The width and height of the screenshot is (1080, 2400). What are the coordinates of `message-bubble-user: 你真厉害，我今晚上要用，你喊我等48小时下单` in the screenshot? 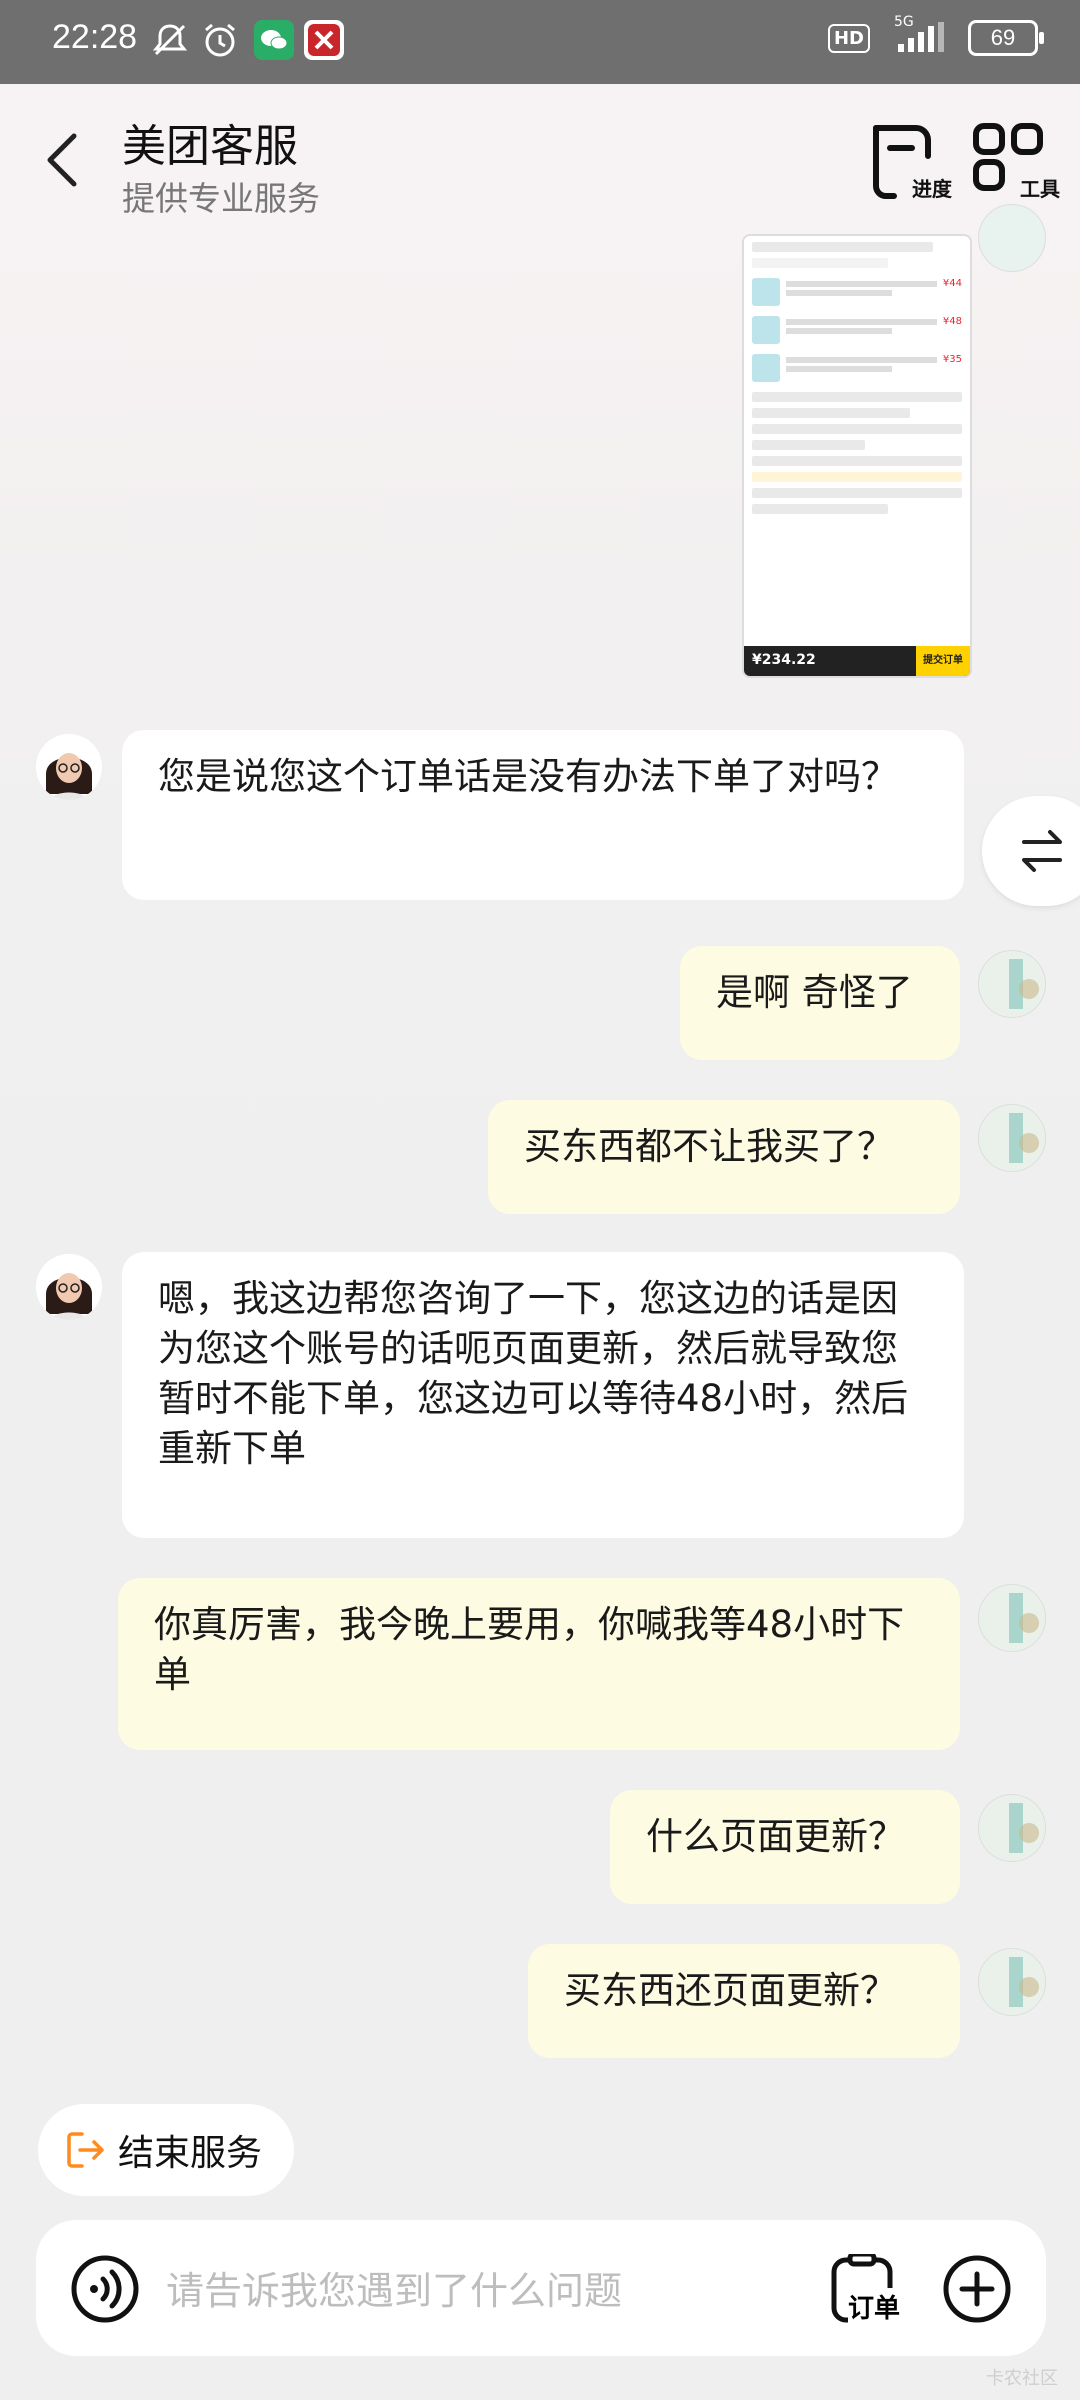 It's located at (539, 1664).